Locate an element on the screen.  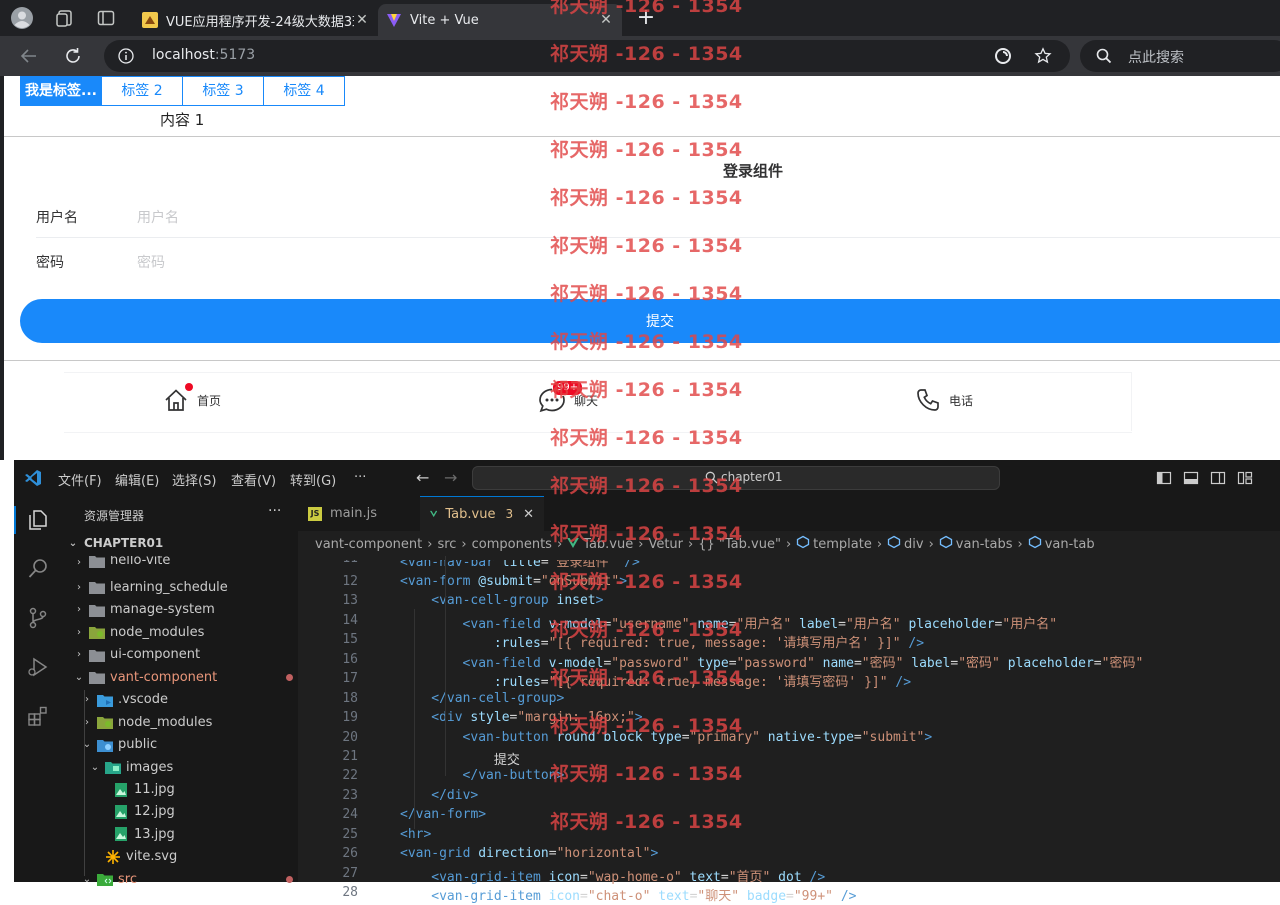
breadcrumb-item: van-tabs is located at coordinates (984, 544).